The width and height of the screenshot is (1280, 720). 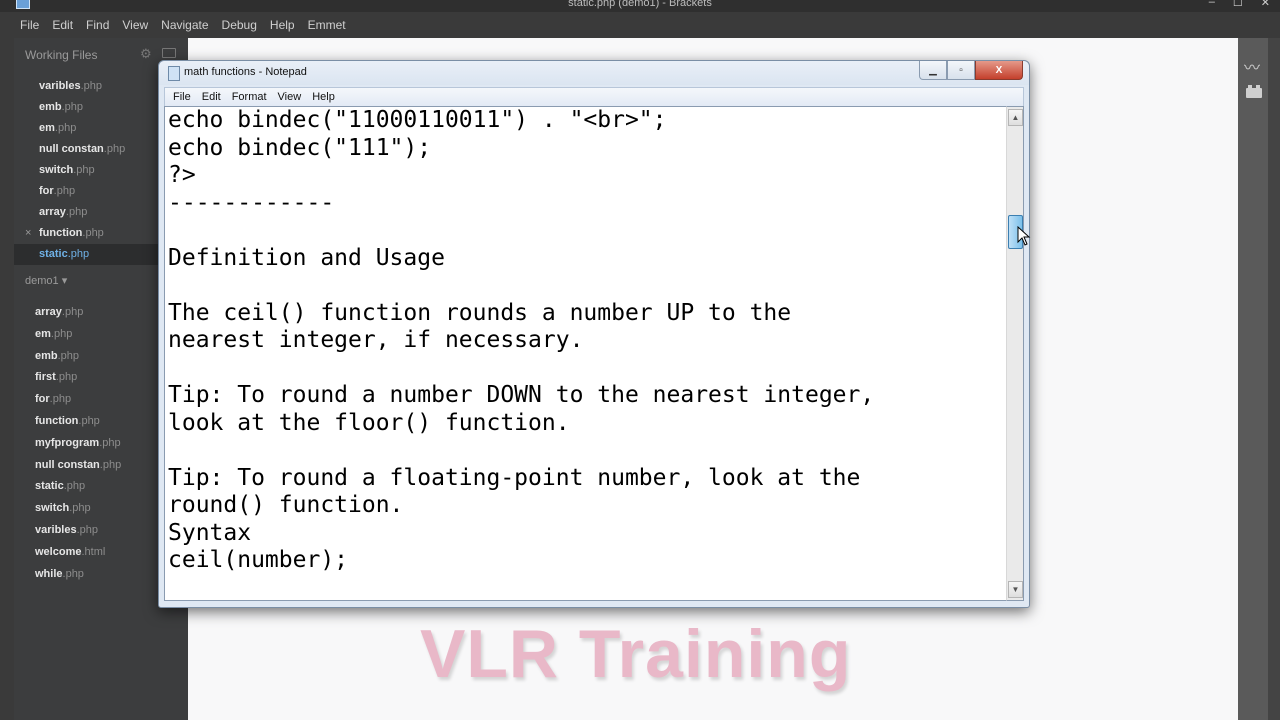 I want to click on menu-edit: Edit, so click(x=62, y=25).